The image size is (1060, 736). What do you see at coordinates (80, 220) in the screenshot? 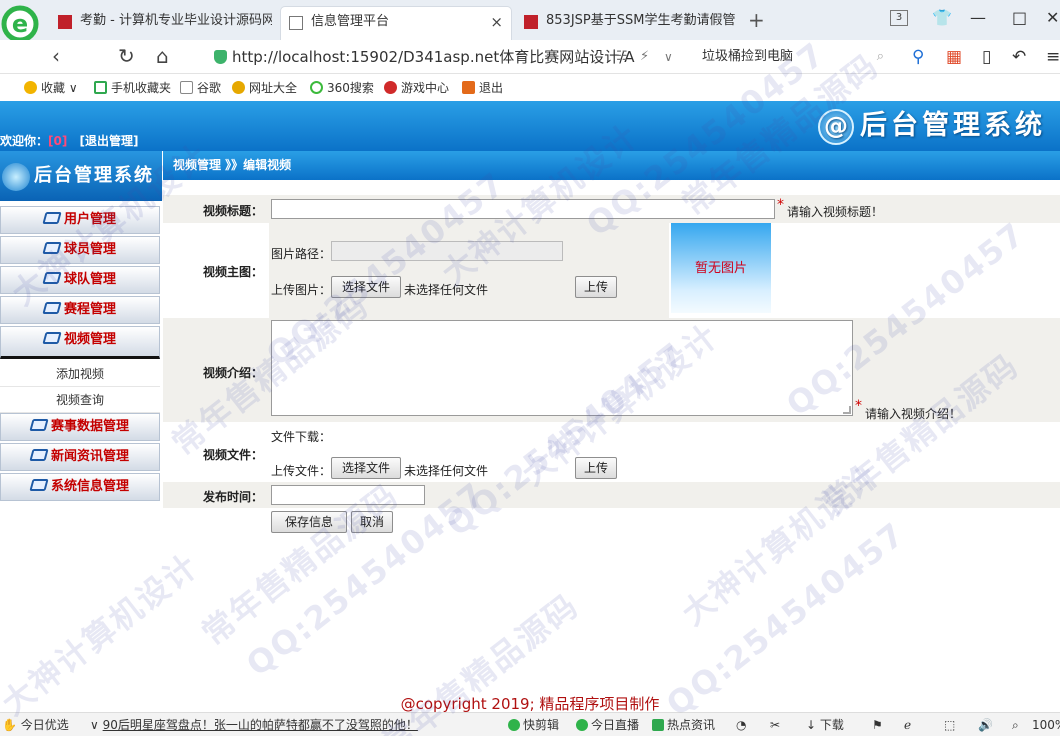
I see `sidebar-item-users: 用户管理` at bounding box center [80, 220].